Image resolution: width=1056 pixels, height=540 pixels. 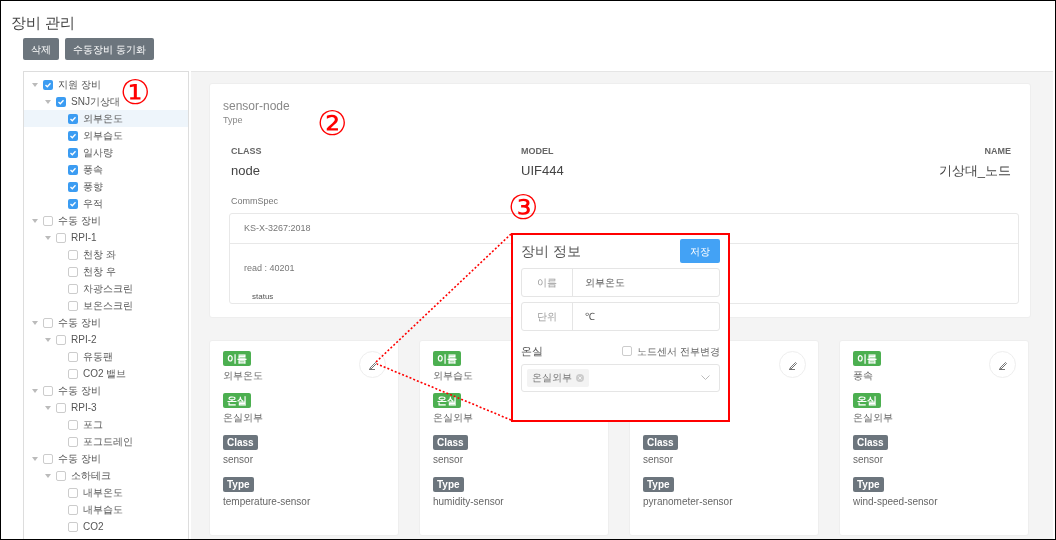 I want to click on node-type-caption: Type, so click(x=233, y=120).